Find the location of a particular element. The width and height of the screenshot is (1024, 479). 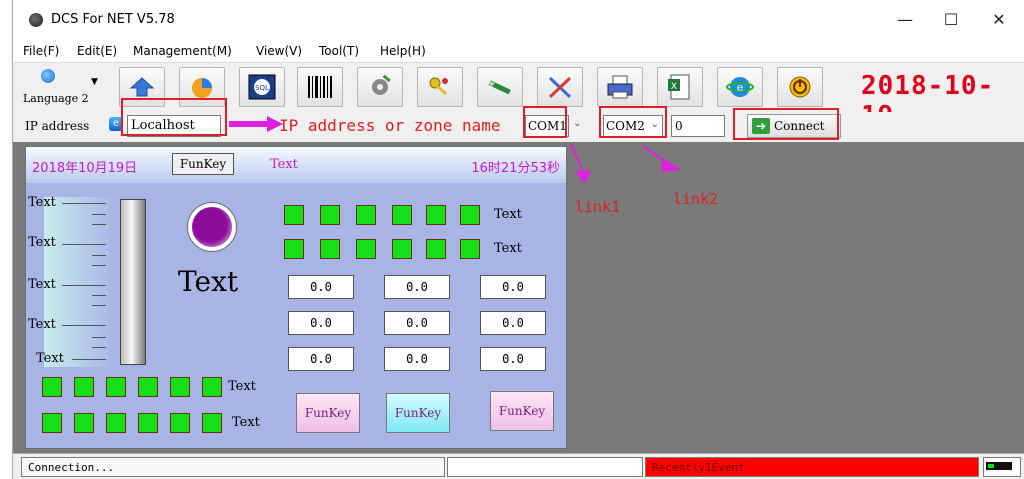

indicator-lamp is located at coordinates (212, 227).